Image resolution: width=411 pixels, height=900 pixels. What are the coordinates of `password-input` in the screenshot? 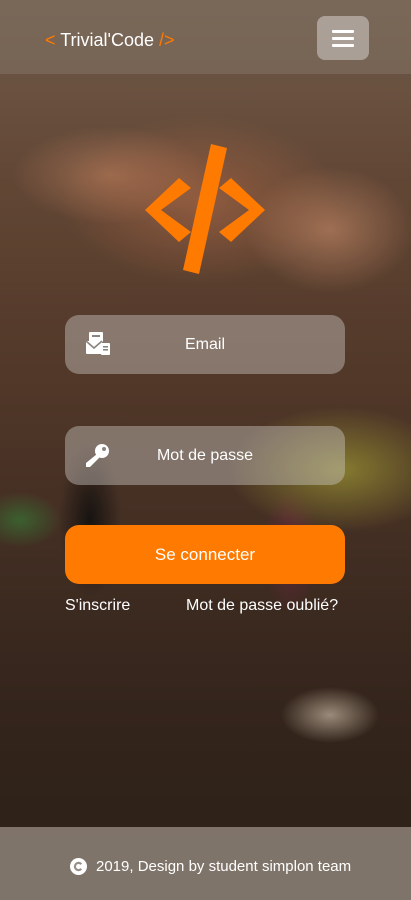 It's located at (205, 455).